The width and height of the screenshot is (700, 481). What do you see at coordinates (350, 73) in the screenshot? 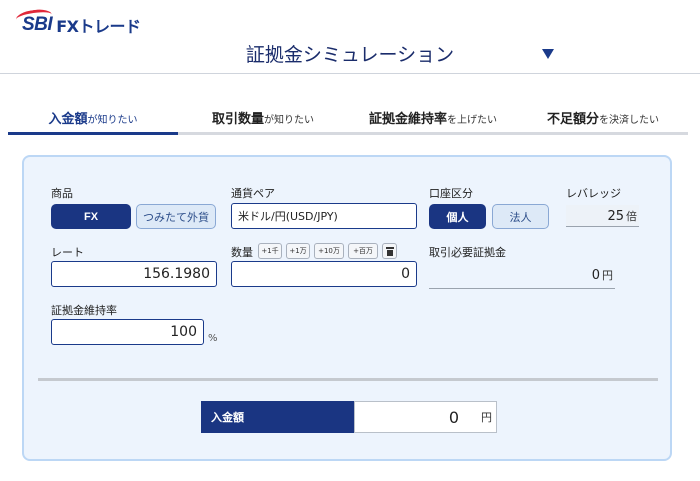
I see `header-divider` at bounding box center [350, 73].